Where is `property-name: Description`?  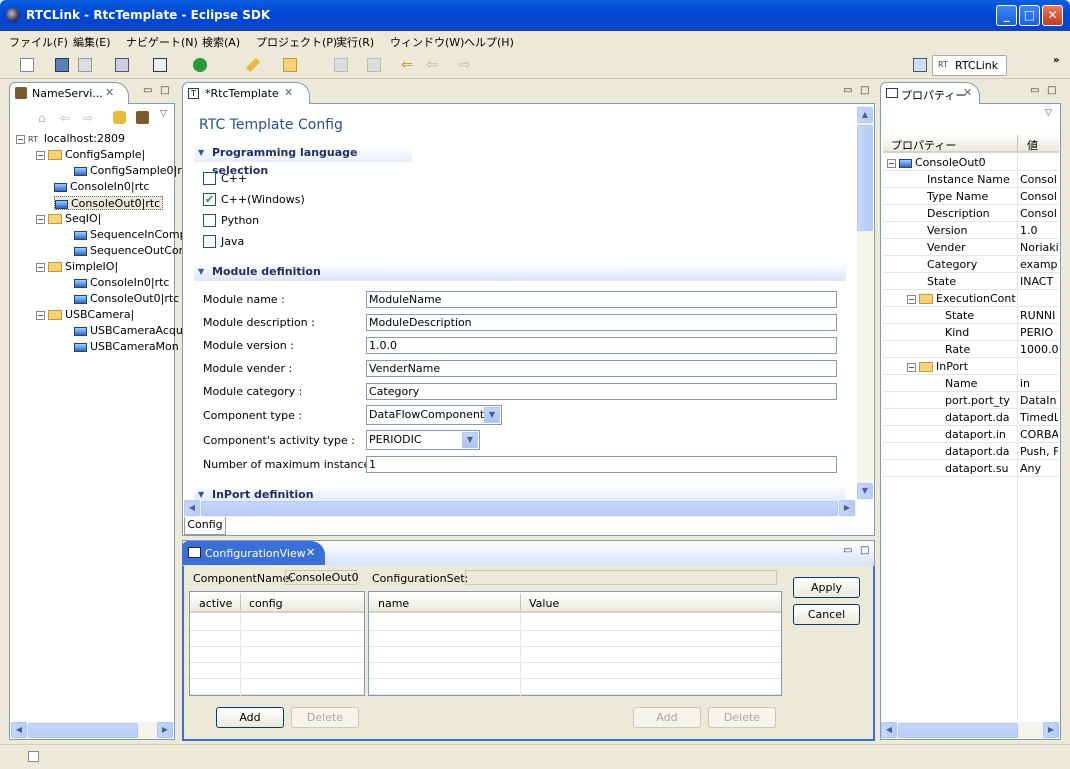
property-name: Description is located at coordinates (972, 213).